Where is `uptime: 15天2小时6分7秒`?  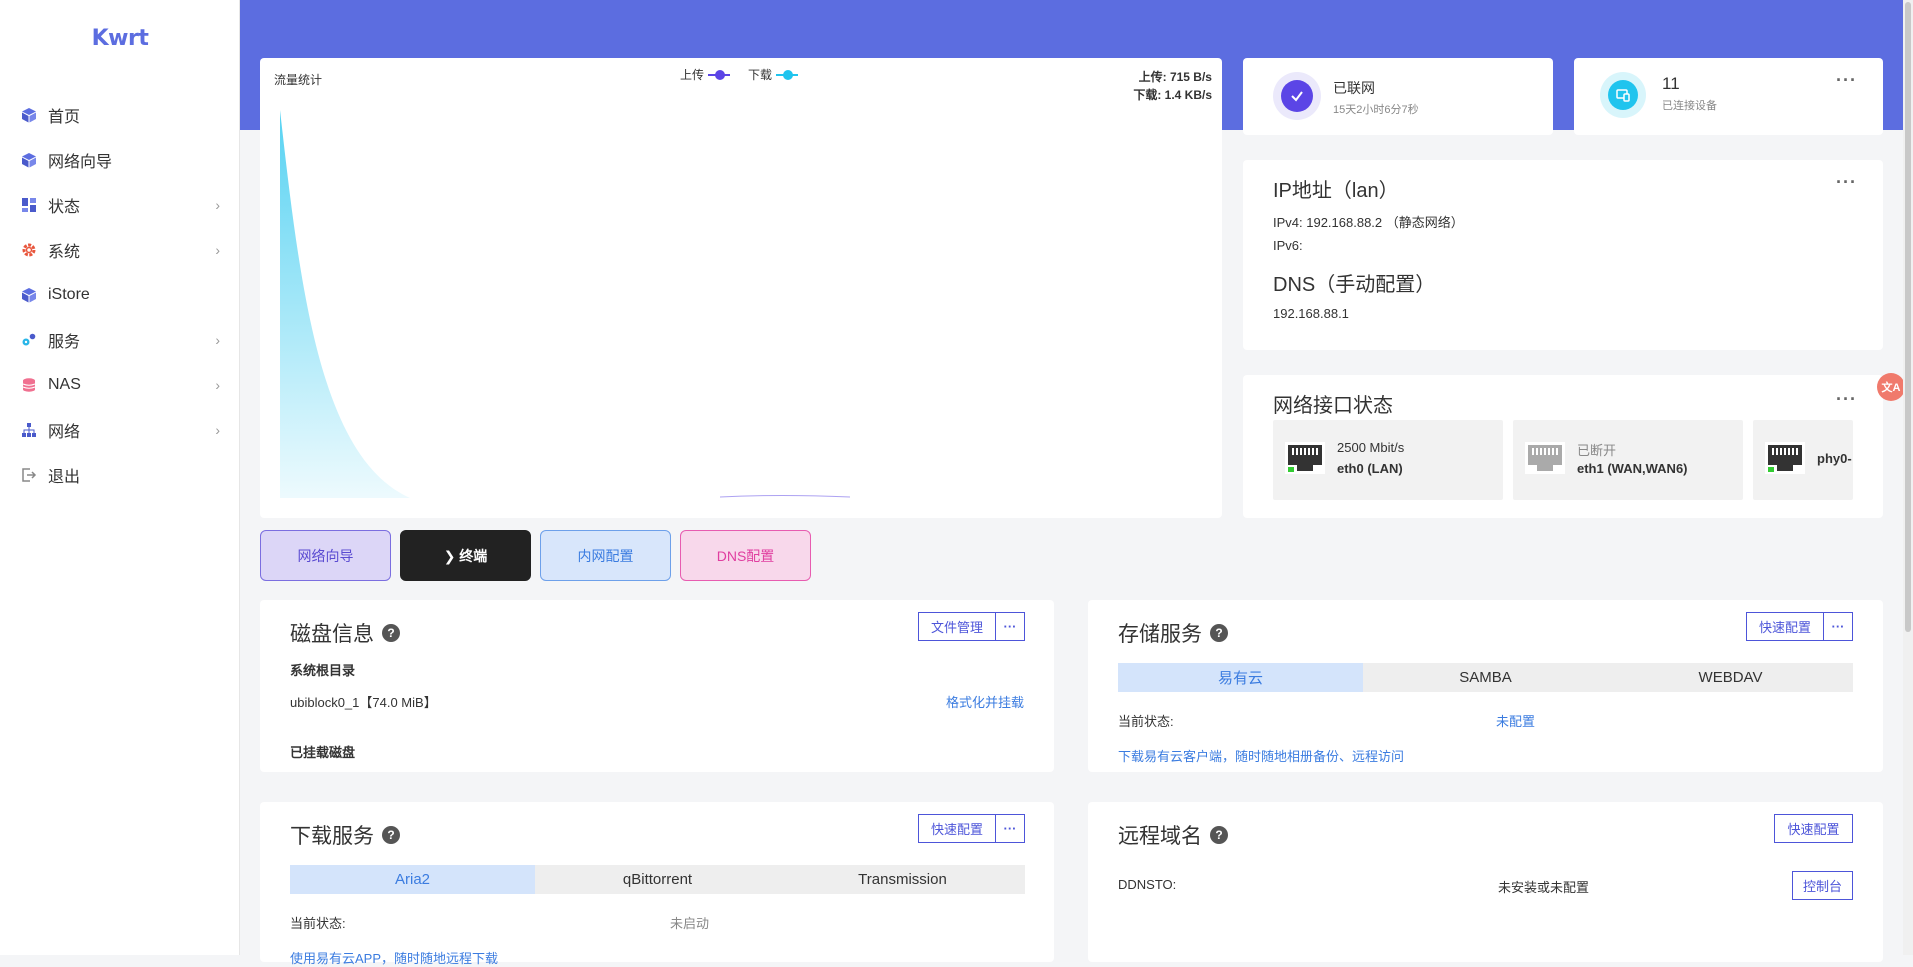 uptime: 15天2小时6分7秒 is located at coordinates (1376, 110).